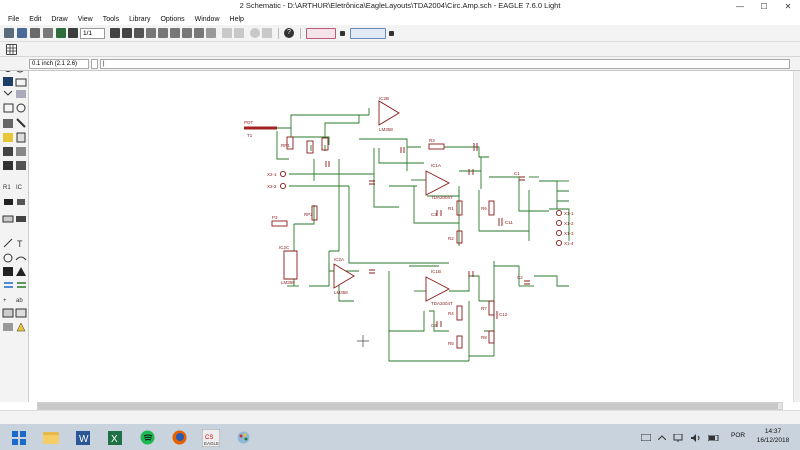  I want to click on r8-label: R8, so click(484, 337).